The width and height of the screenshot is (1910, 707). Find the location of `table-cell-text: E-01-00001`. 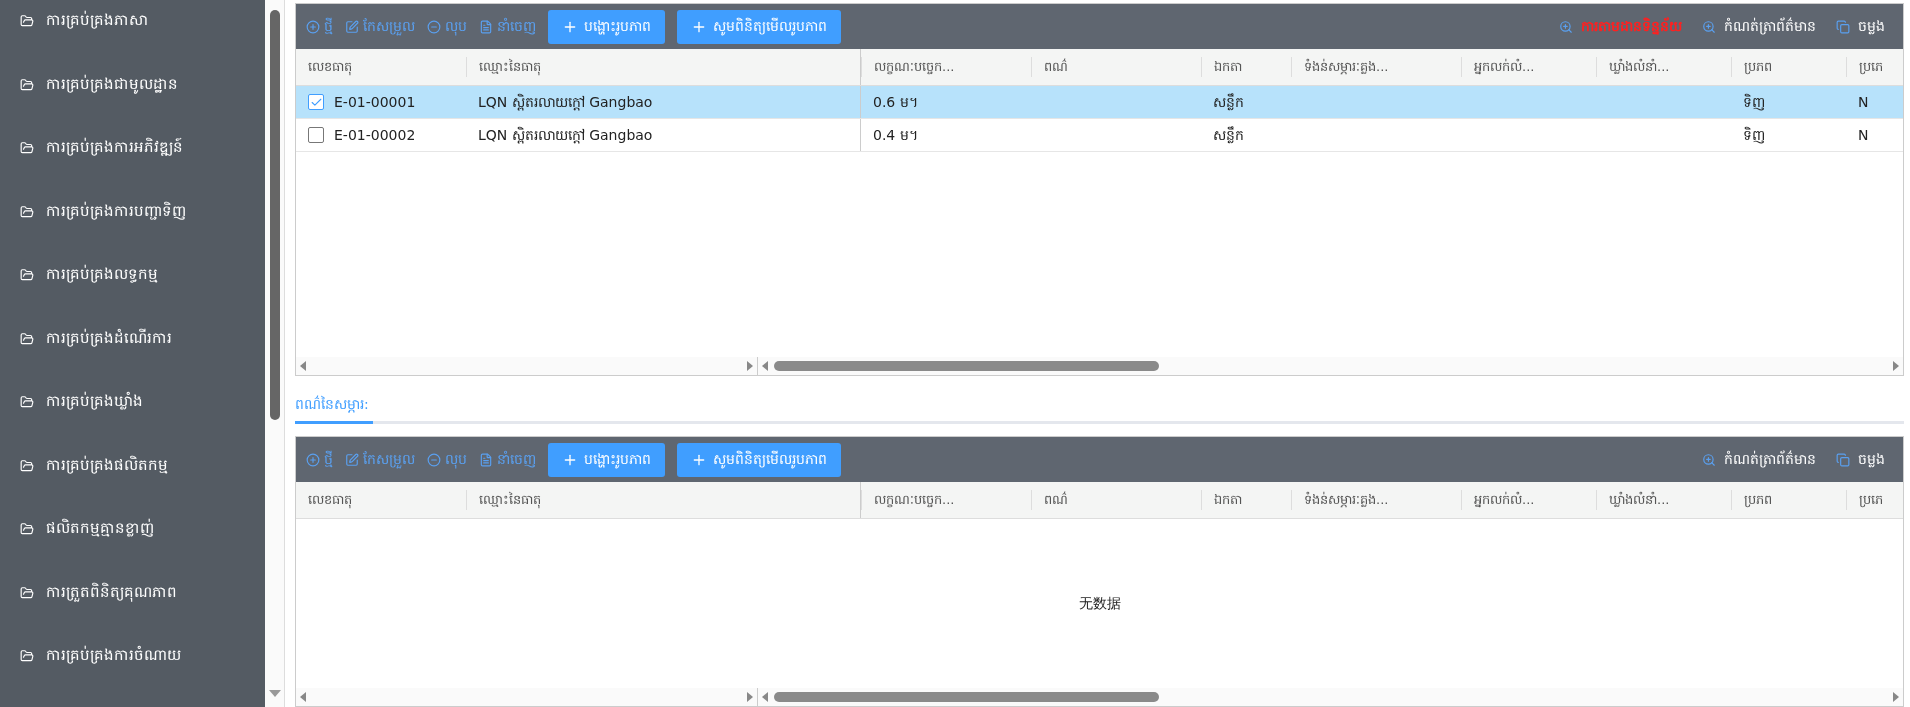

table-cell-text: E-01-00001 is located at coordinates (375, 102).